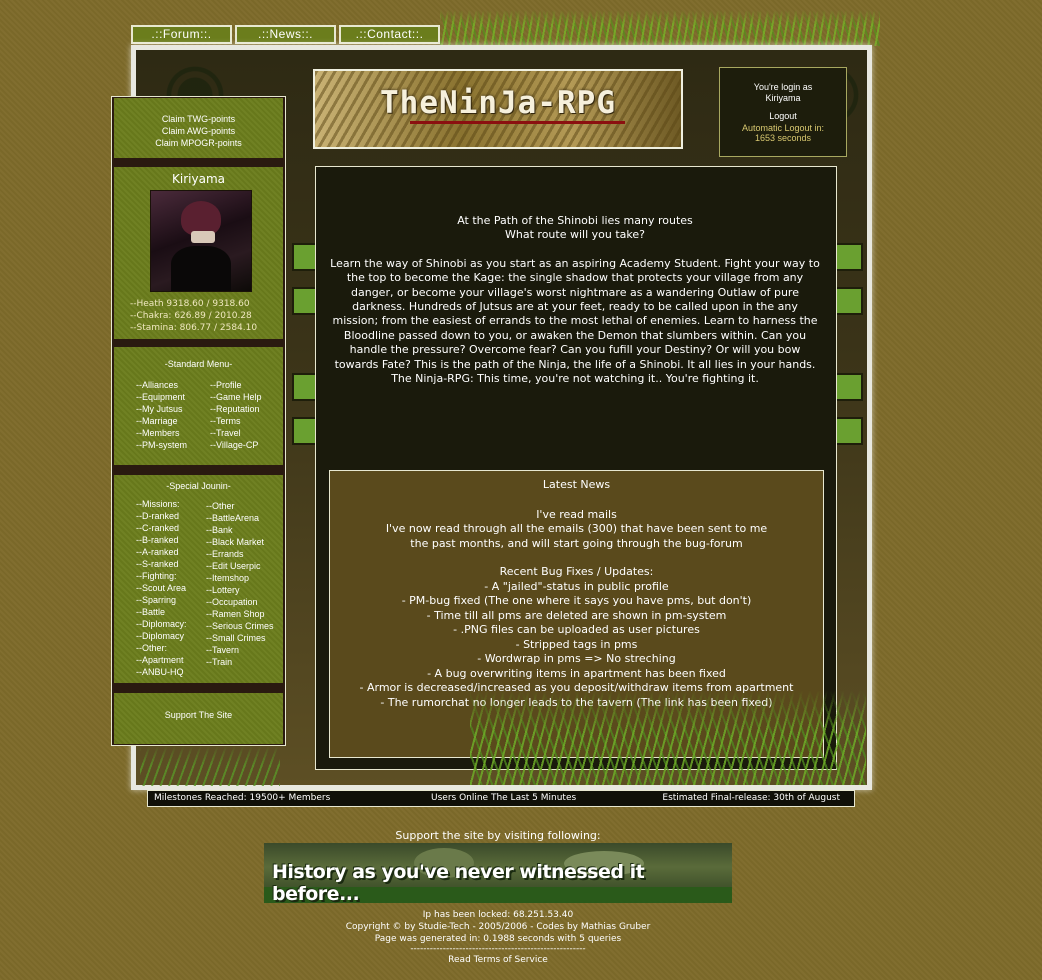 Image resolution: width=1042 pixels, height=980 pixels. I want to click on menu-profile: --Profile, so click(236, 385).